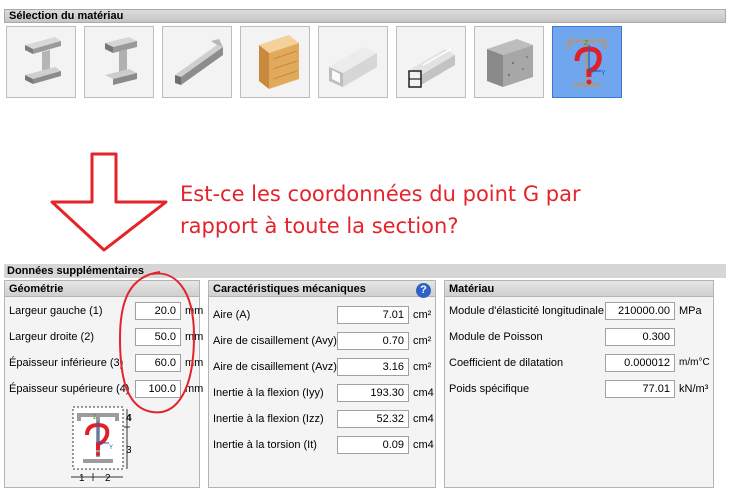  I want to click on mat-row-dilatation: Coefficient de dilatation 0.000012 m/m°C, so click(581, 363).